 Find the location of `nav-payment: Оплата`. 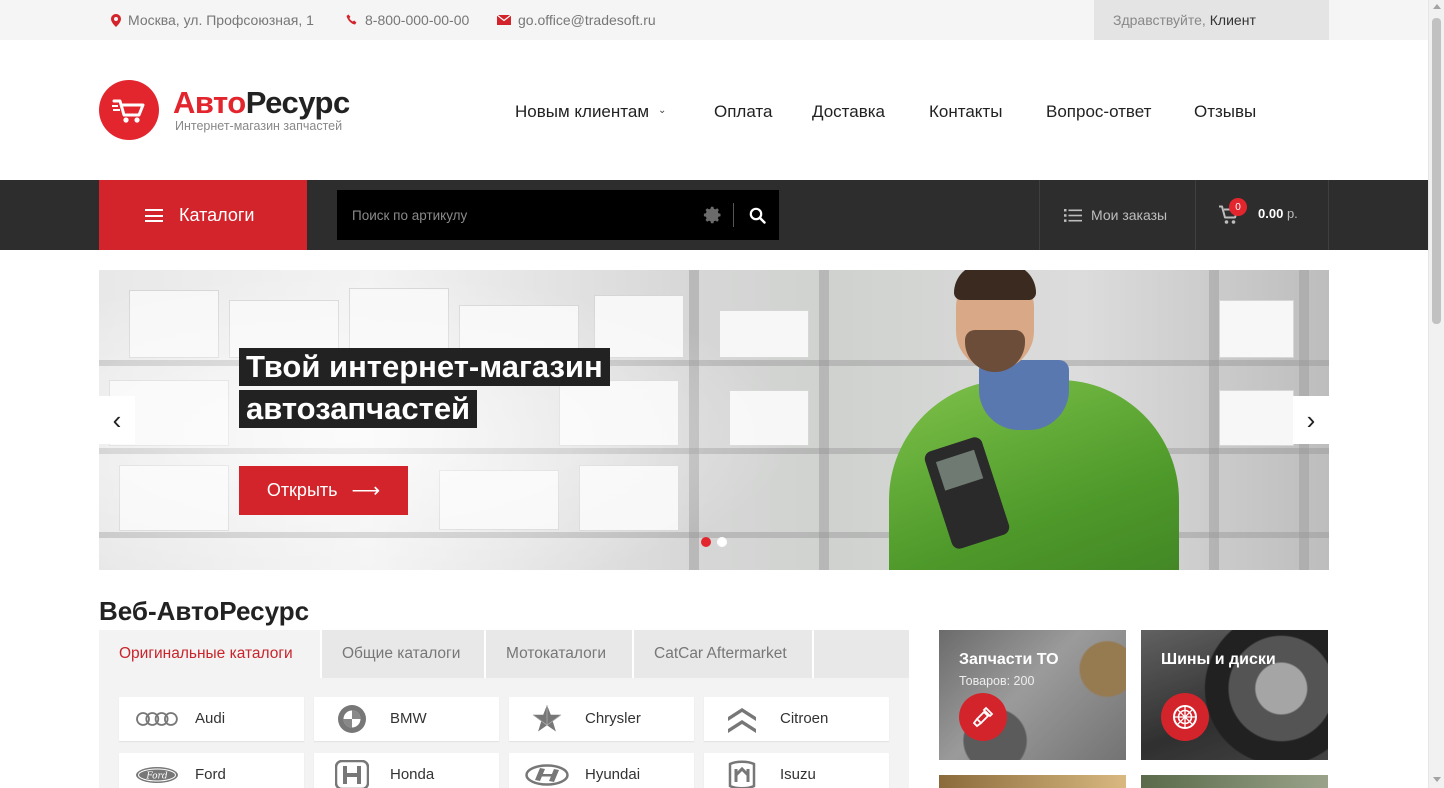

nav-payment: Оплата is located at coordinates (743, 112).